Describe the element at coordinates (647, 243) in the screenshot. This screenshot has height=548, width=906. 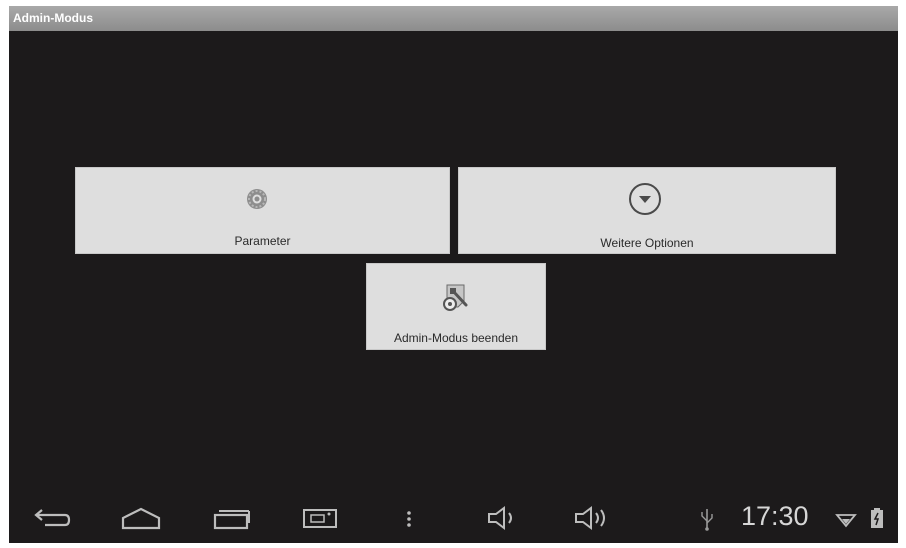
I see `weitere-optionen-label: Weitere Optionen` at that location.